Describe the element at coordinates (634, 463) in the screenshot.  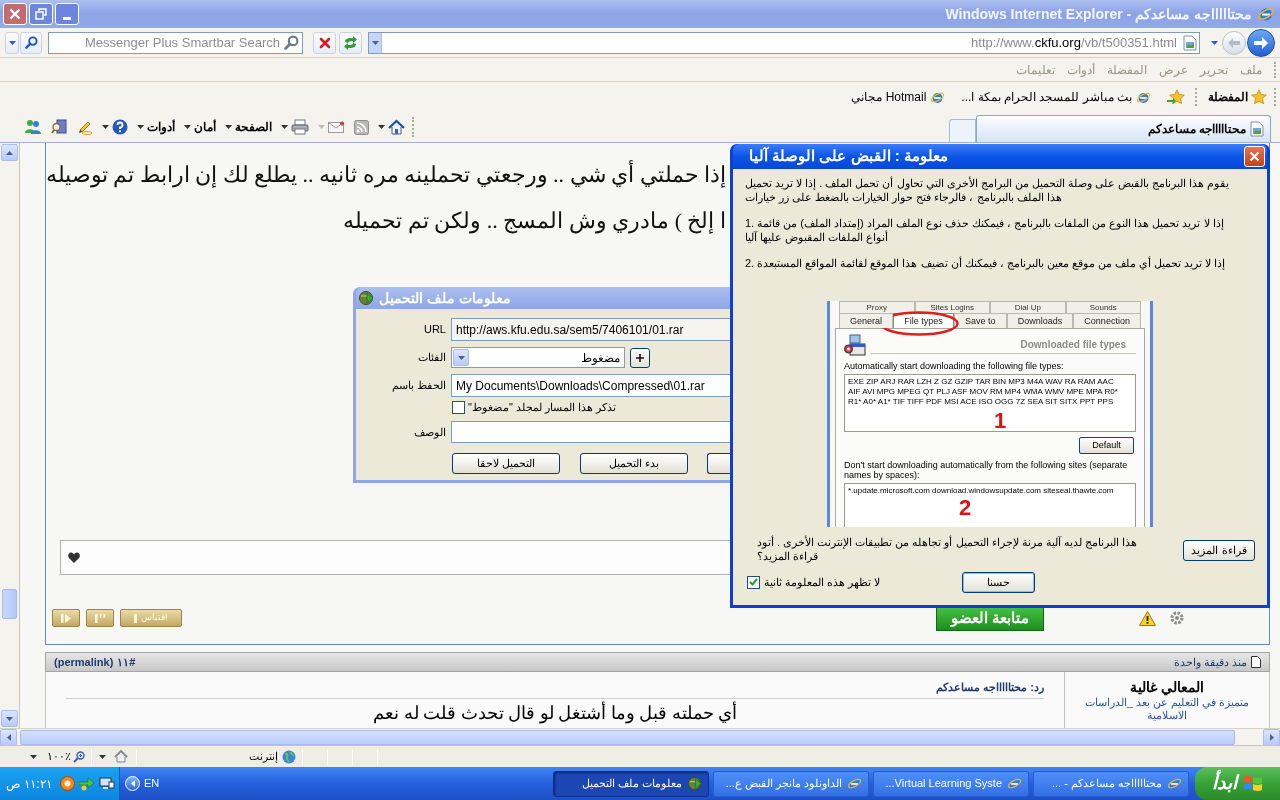
I see `dialog-button: بدء التحميل` at that location.